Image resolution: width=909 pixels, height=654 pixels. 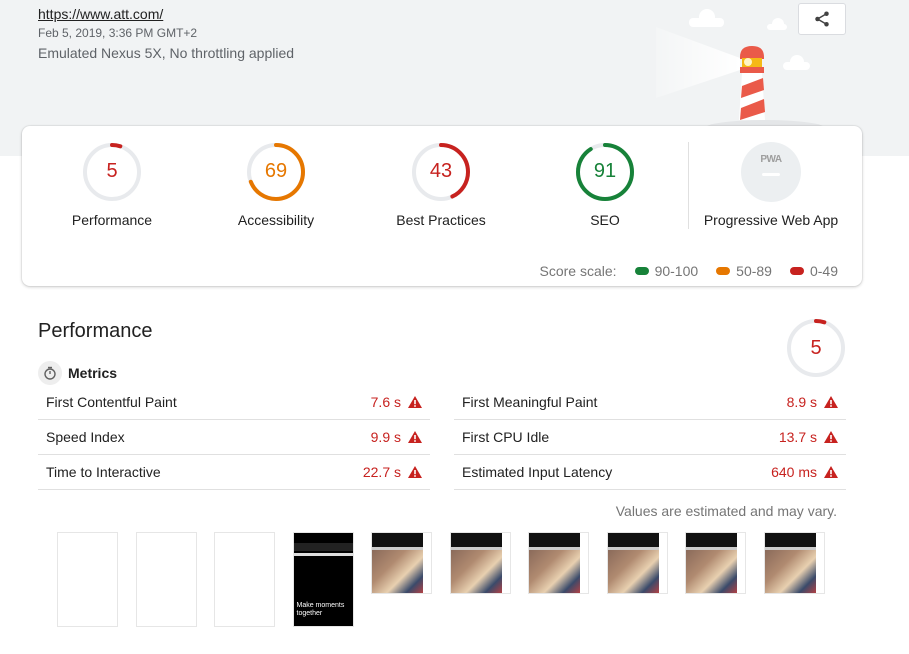 I want to click on gauge-seo: 91 SEO, so click(x=605, y=185).